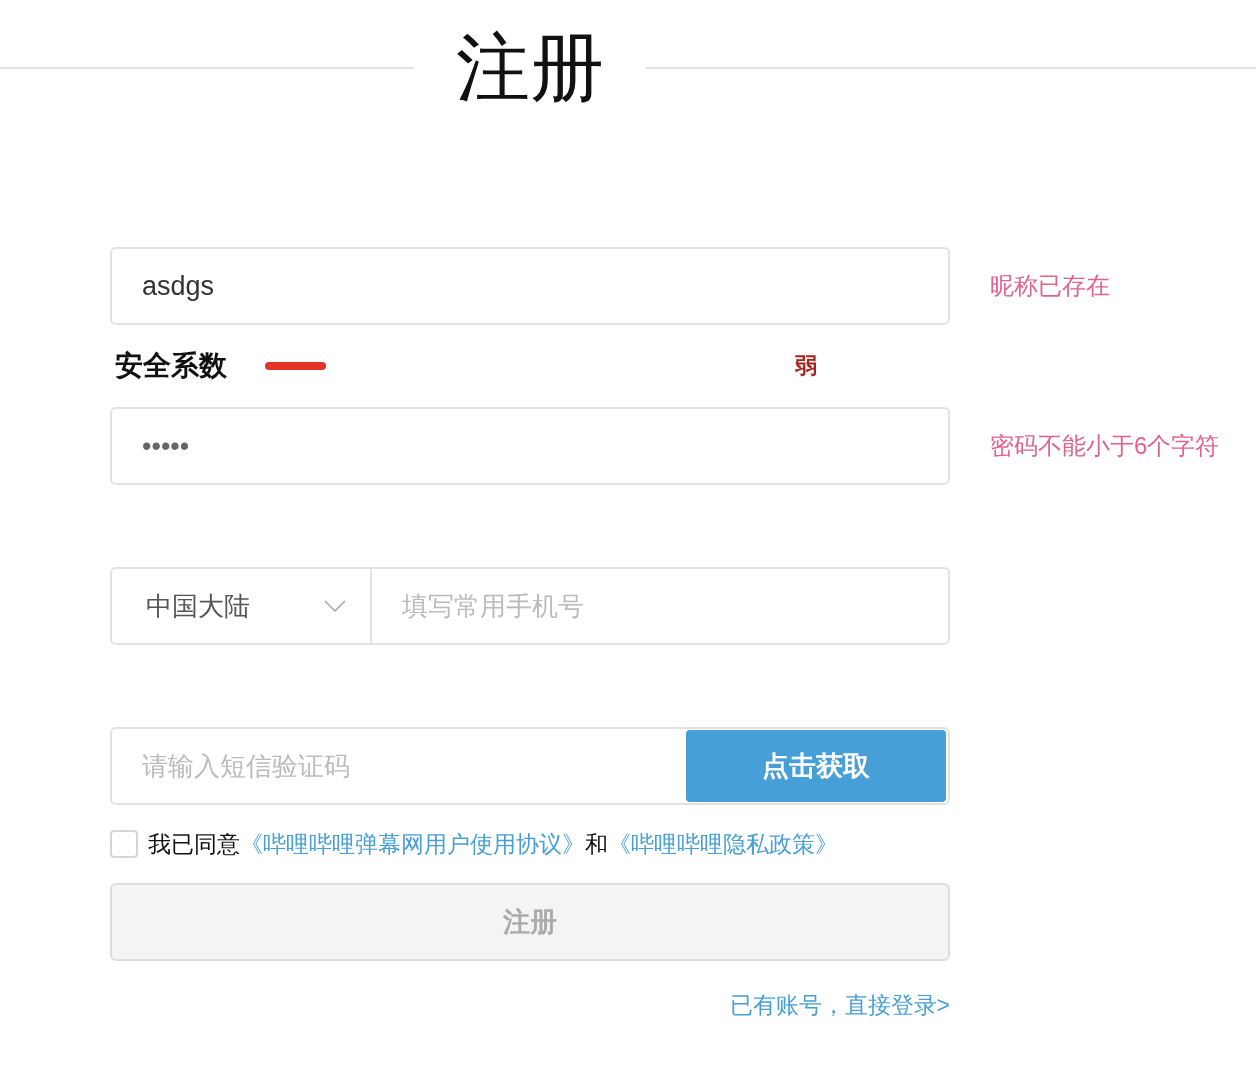 The width and height of the screenshot is (1256, 1070). Describe the element at coordinates (242, 606) in the screenshot. I see `region-dropdown: 中国大陆` at that location.